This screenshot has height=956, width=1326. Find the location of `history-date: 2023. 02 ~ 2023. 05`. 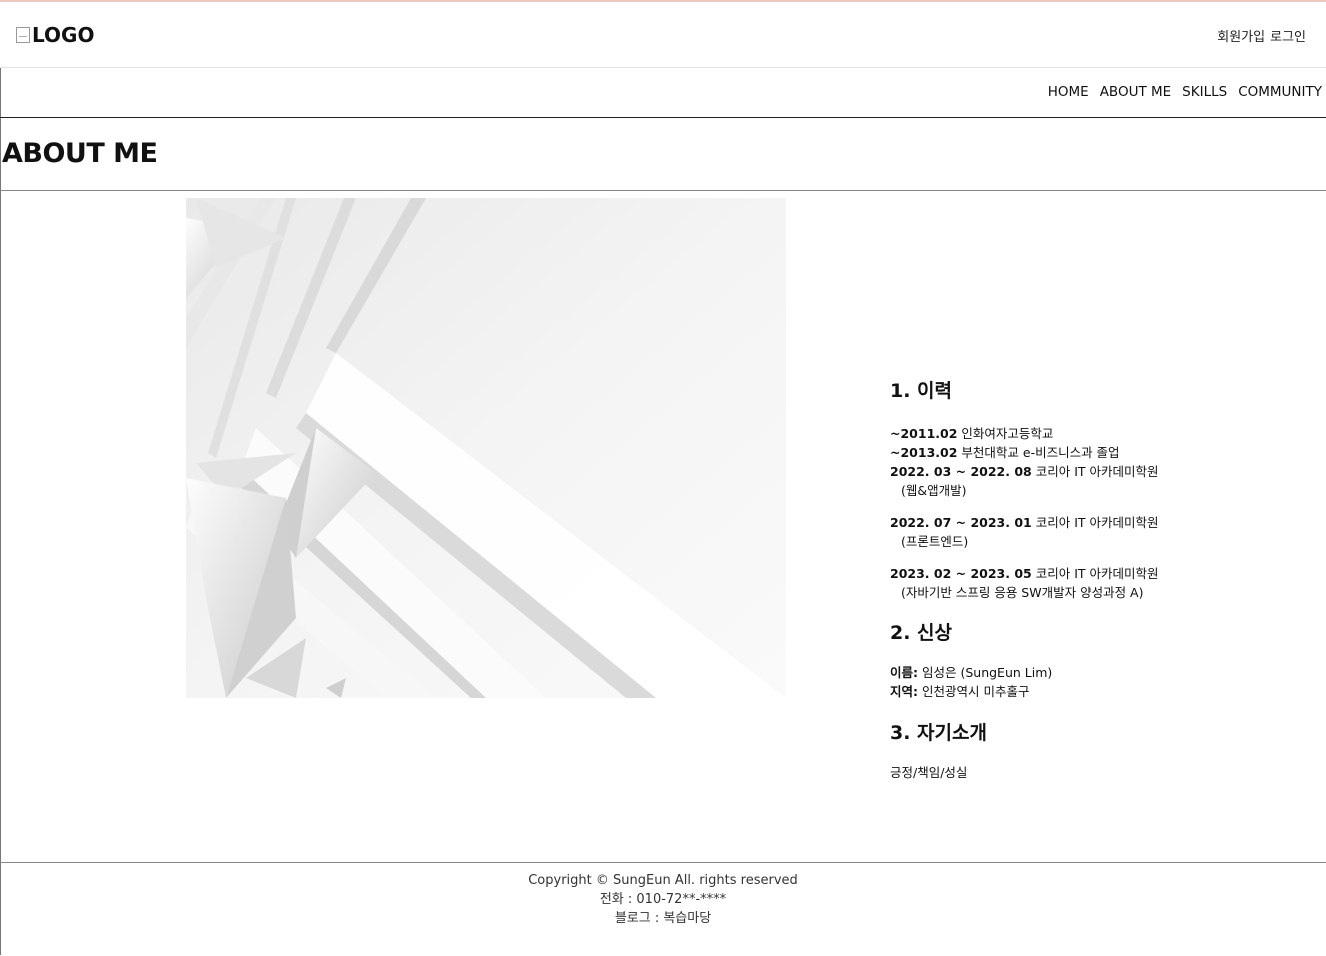

history-date: 2023. 02 ~ 2023. 05 is located at coordinates (961, 573).